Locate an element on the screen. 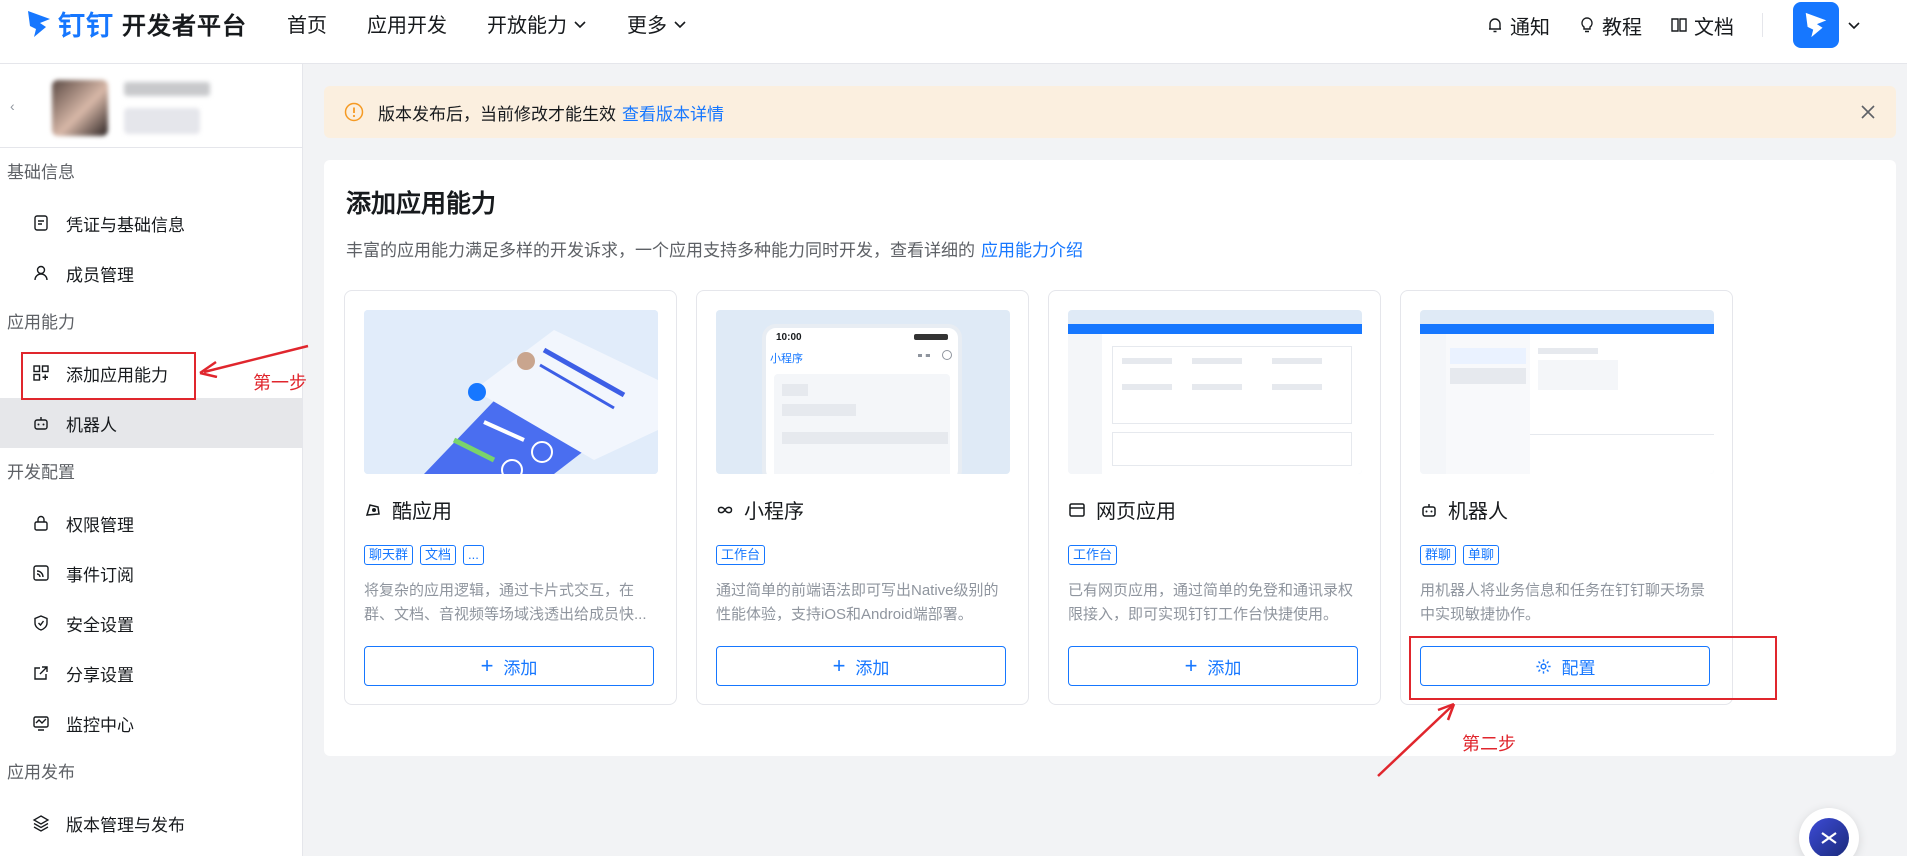  main-nav: 首页 应用开发 开放能力 更多 is located at coordinates (507, 23).